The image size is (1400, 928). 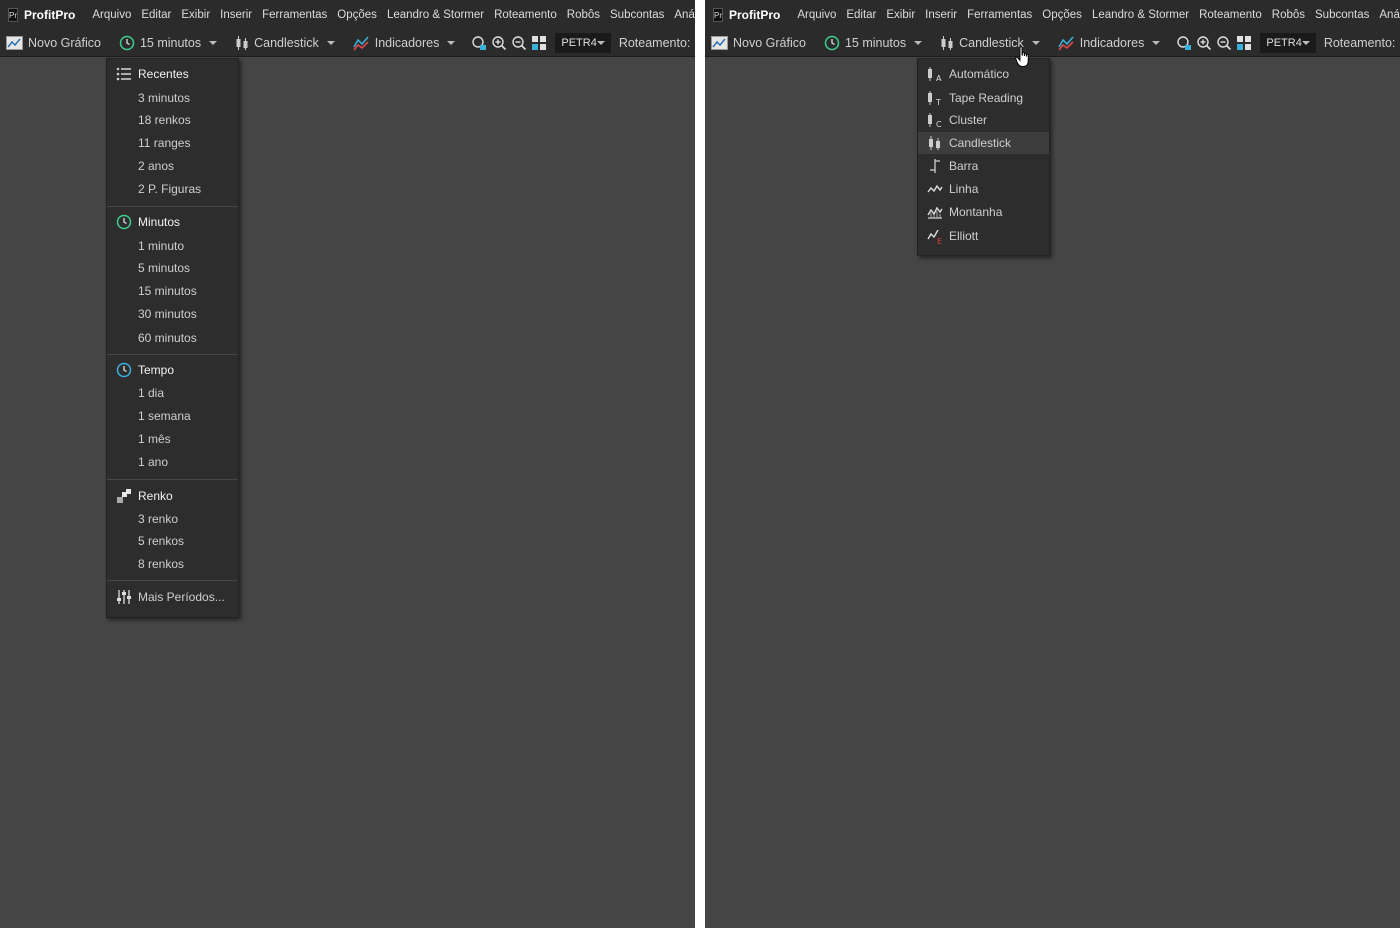 What do you see at coordinates (155, 496) in the screenshot?
I see `section-header-label: Renko` at bounding box center [155, 496].